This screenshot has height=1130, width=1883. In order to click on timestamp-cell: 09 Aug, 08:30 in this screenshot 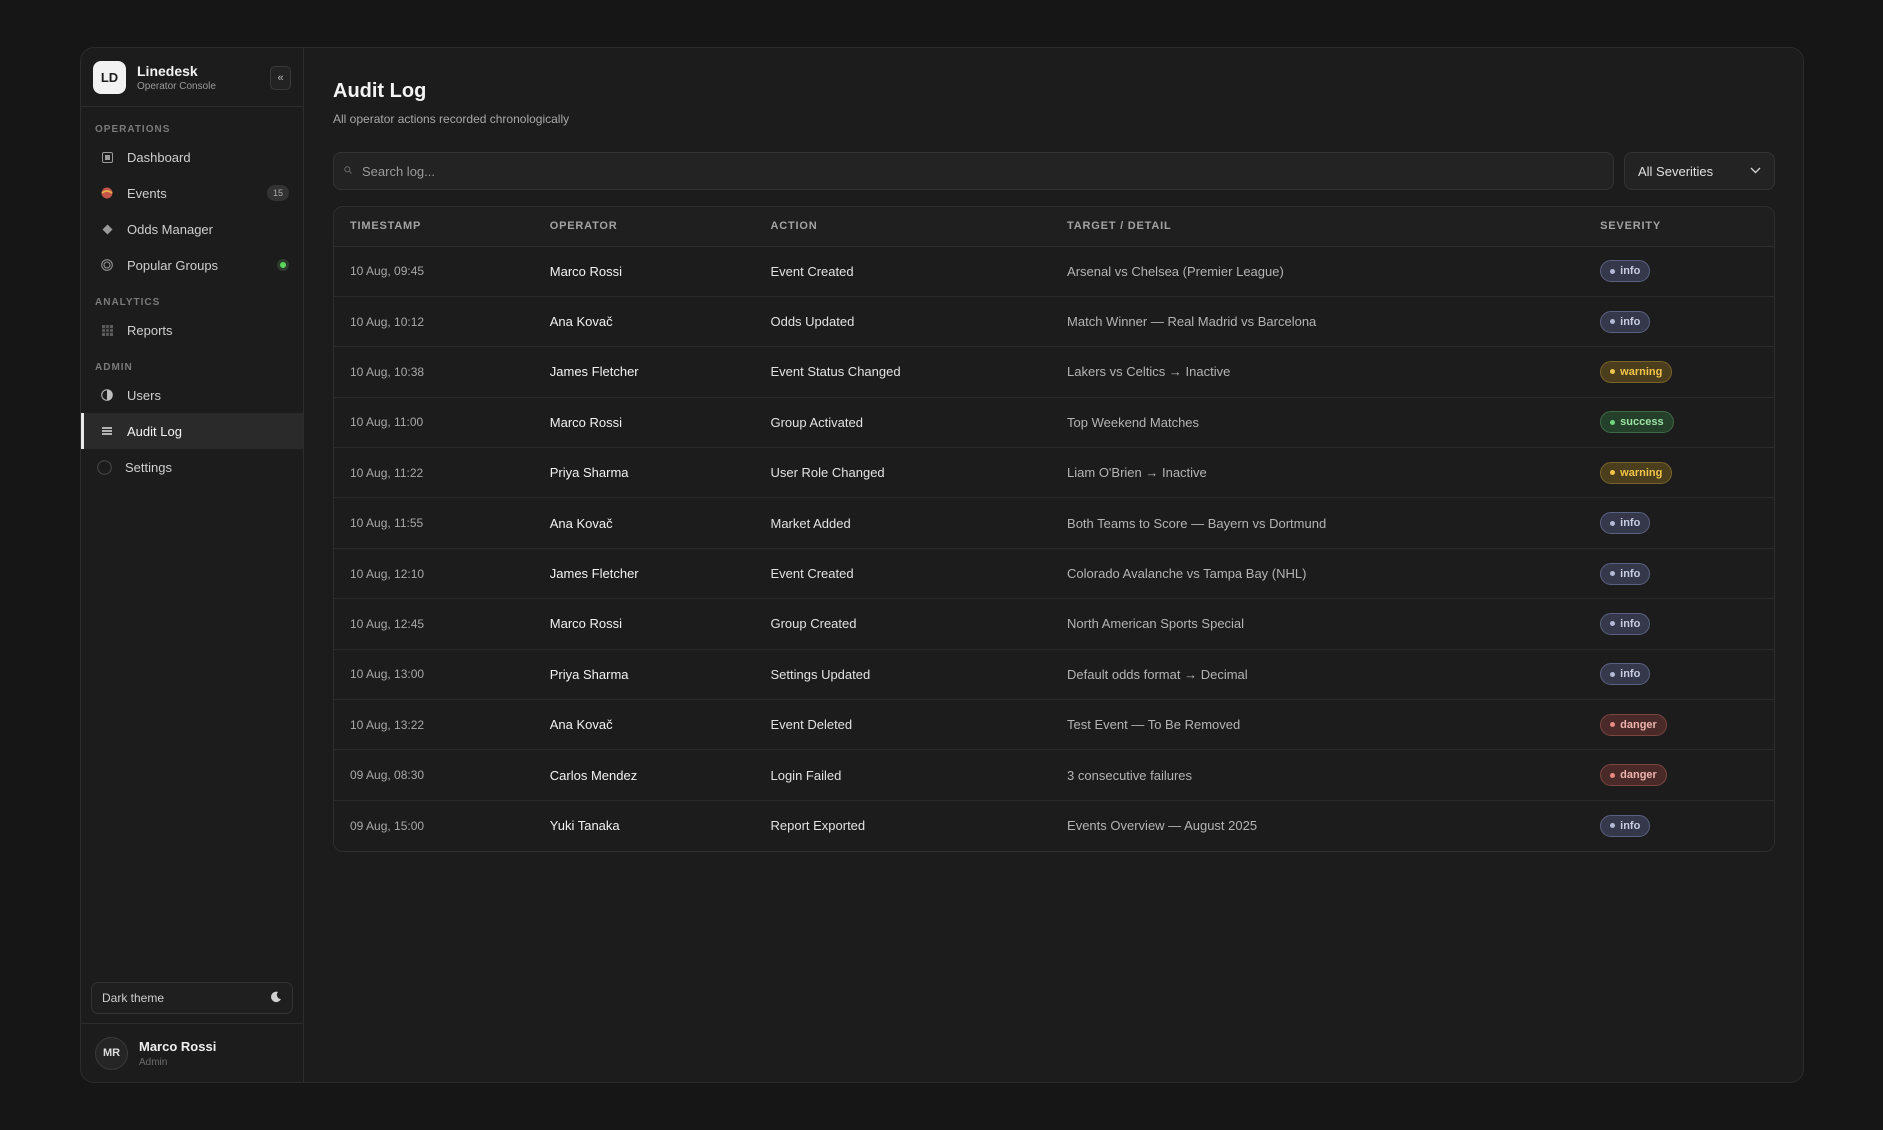, I will do `click(387, 775)`.